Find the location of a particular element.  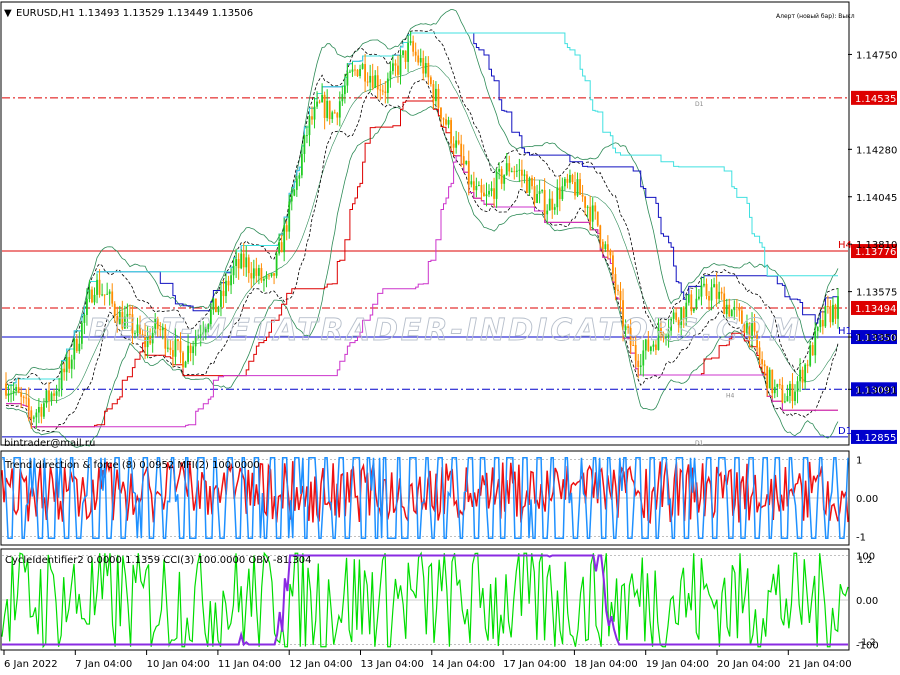

trend-tick-label: 1 is located at coordinates (859, 461).